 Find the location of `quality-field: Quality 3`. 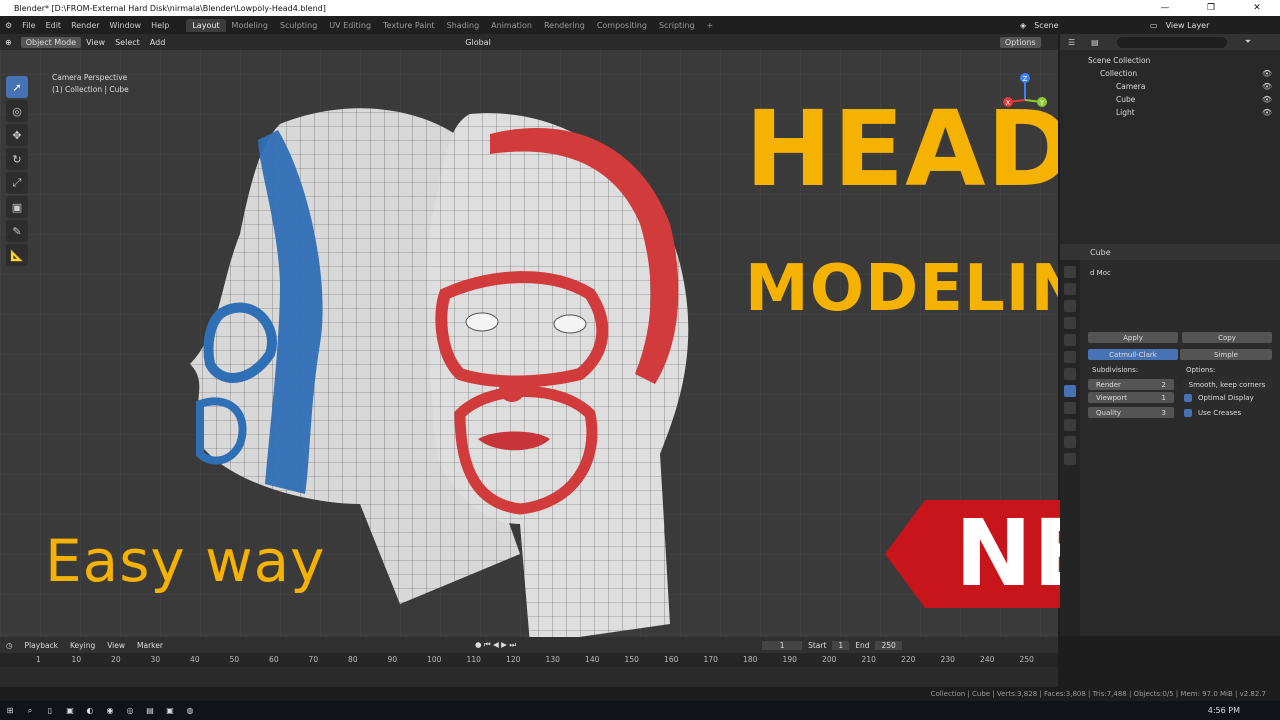

quality-field: Quality 3 is located at coordinates (1131, 412).